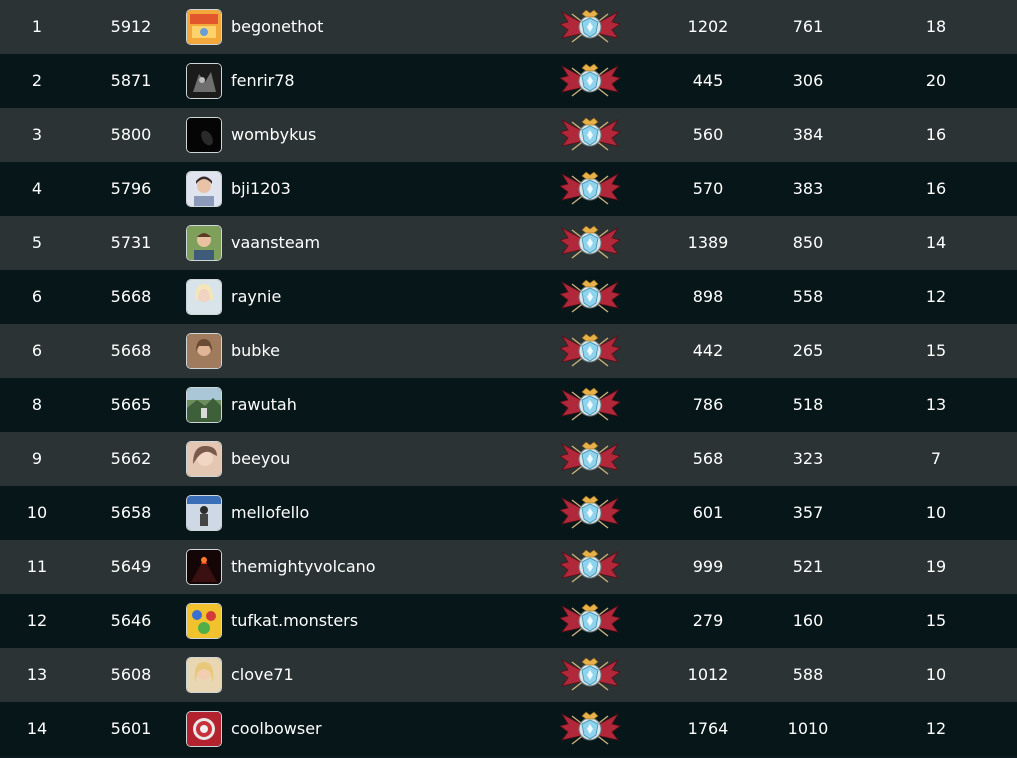 The height and width of the screenshot is (758, 1017). I want to click on username-link: tufkat.monsters, so click(381, 621).